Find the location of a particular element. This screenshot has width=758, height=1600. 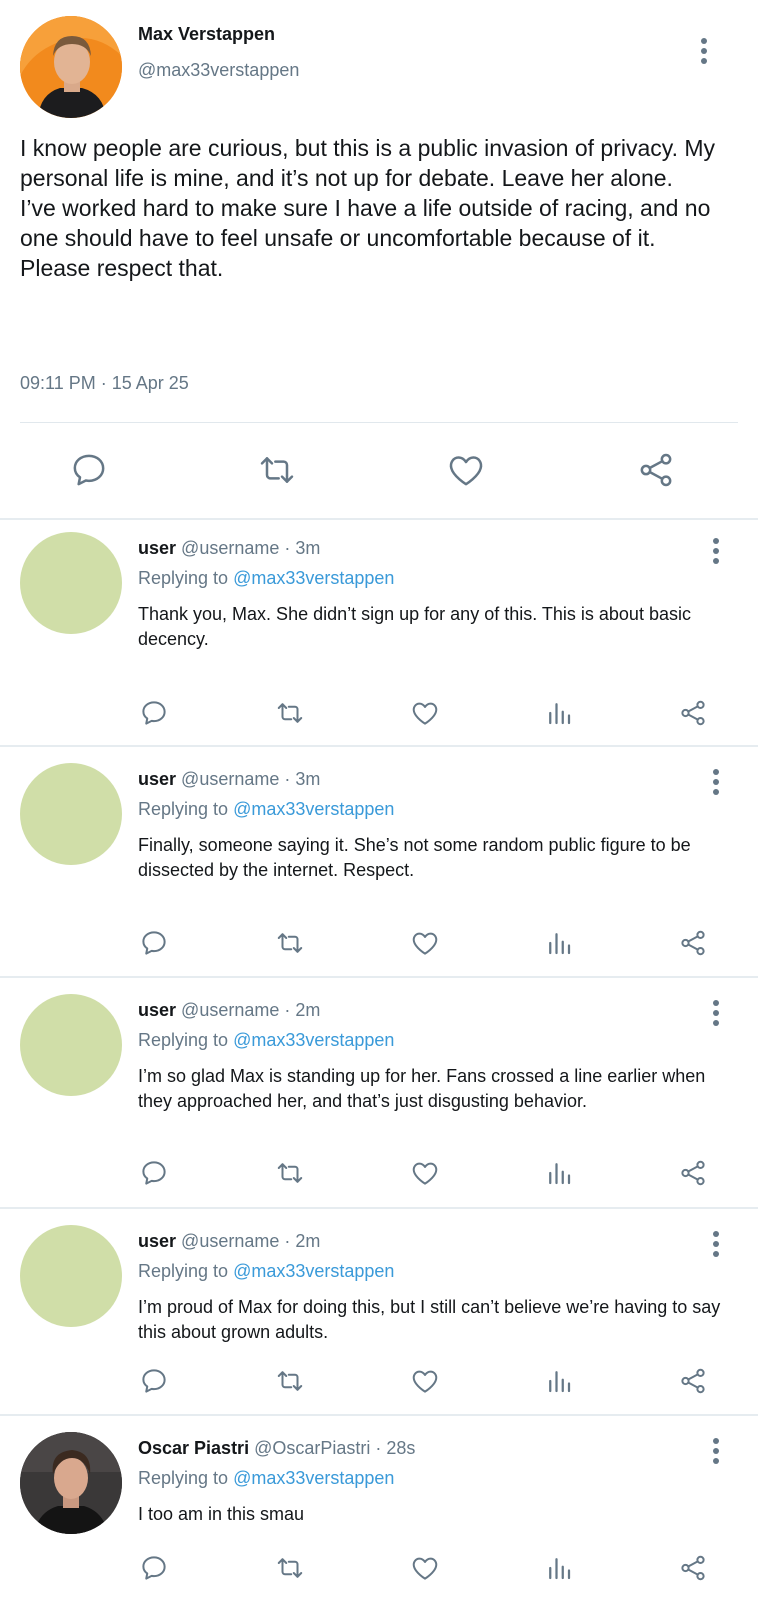

reply-header: Oscar Piastri @OscarPiastri · 28s is located at coordinates (276, 1448).